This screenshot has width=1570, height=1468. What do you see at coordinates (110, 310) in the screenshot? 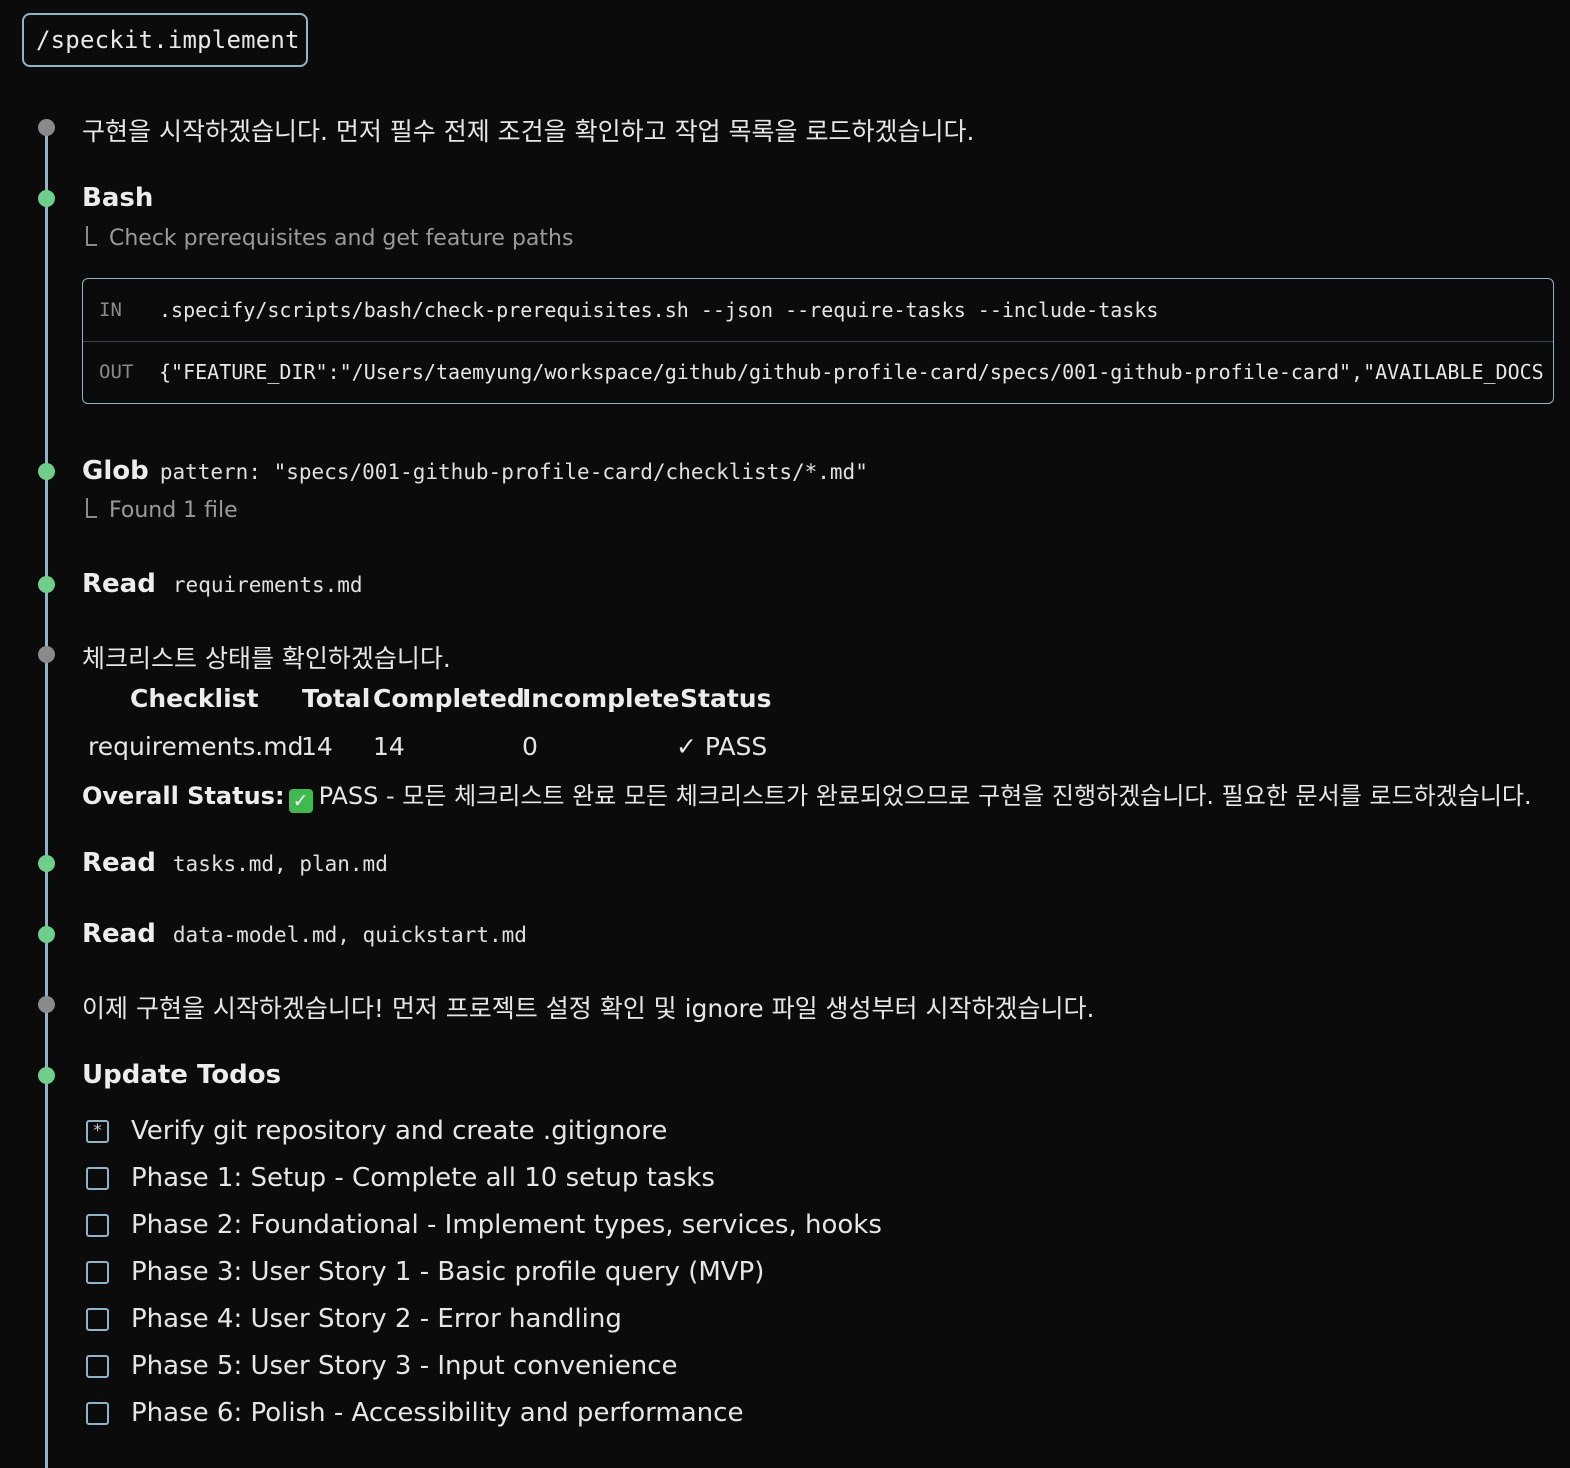
I see `io-in-label: IN` at bounding box center [110, 310].